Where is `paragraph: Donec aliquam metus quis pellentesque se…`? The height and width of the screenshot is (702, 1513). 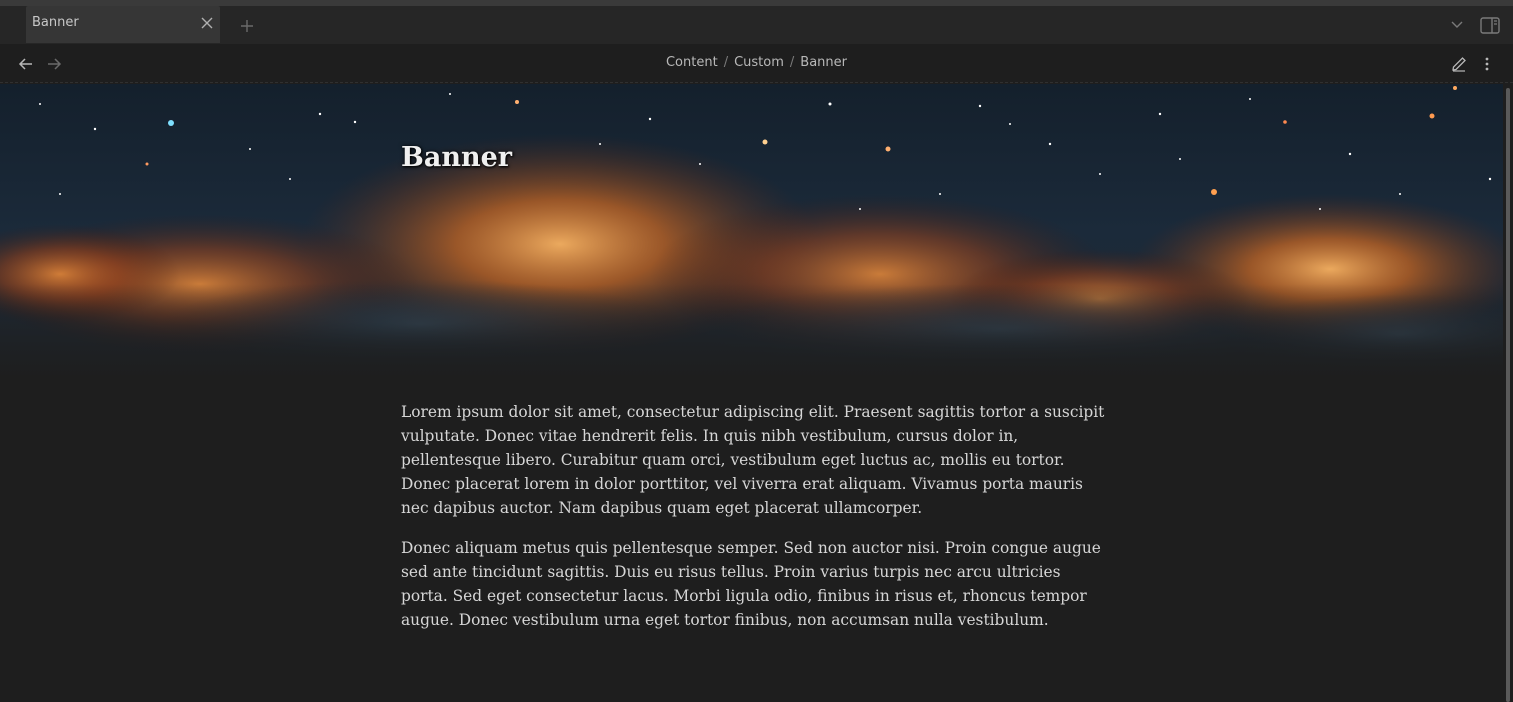 paragraph: Donec aliquam metus quis pellentesque se… is located at coordinates (751, 584).